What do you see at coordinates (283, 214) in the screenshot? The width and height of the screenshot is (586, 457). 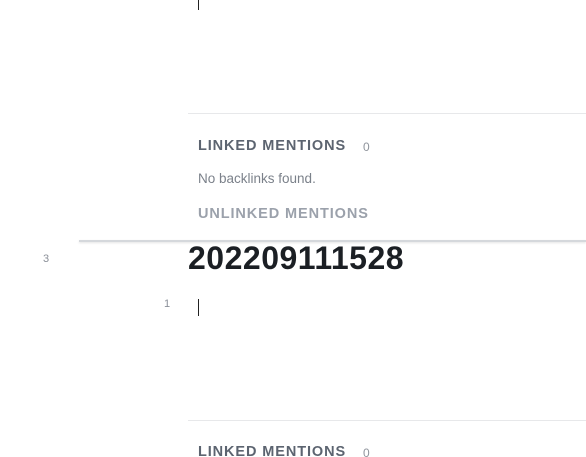 I see `unlinked-mentions-heading: UNLINKED MENTIONS` at bounding box center [283, 214].